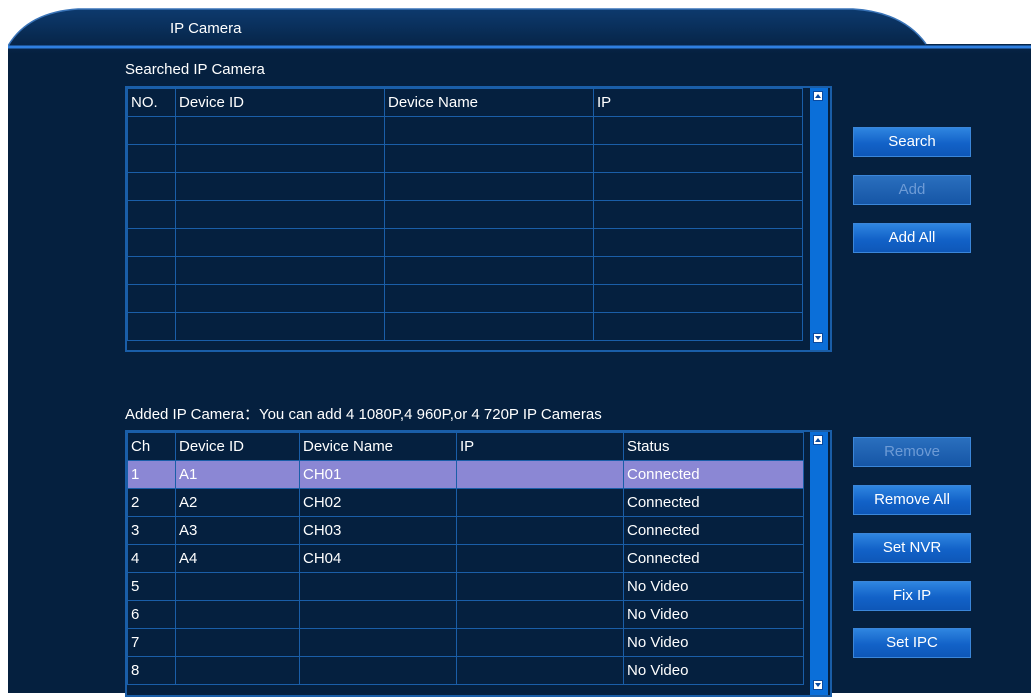  What do you see at coordinates (912, 643) in the screenshot?
I see `set-ipc-button: Set IPC` at bounding box center [912, 643].